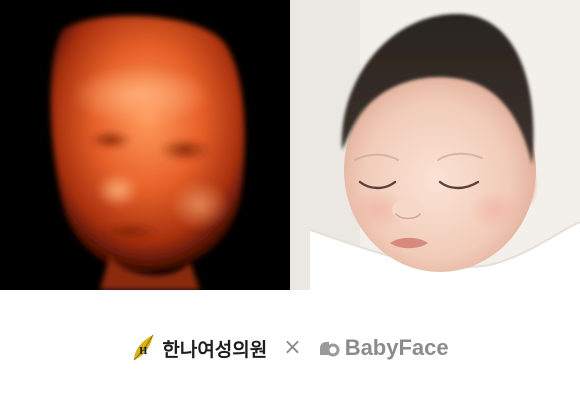 The image size is (580, 406). I want to click on partner-brand: H 한나여성의원, so click(199, 348).